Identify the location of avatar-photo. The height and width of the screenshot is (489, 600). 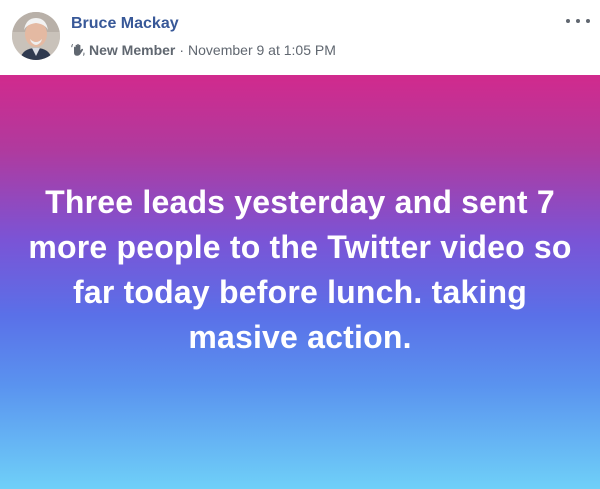
(36, 36).